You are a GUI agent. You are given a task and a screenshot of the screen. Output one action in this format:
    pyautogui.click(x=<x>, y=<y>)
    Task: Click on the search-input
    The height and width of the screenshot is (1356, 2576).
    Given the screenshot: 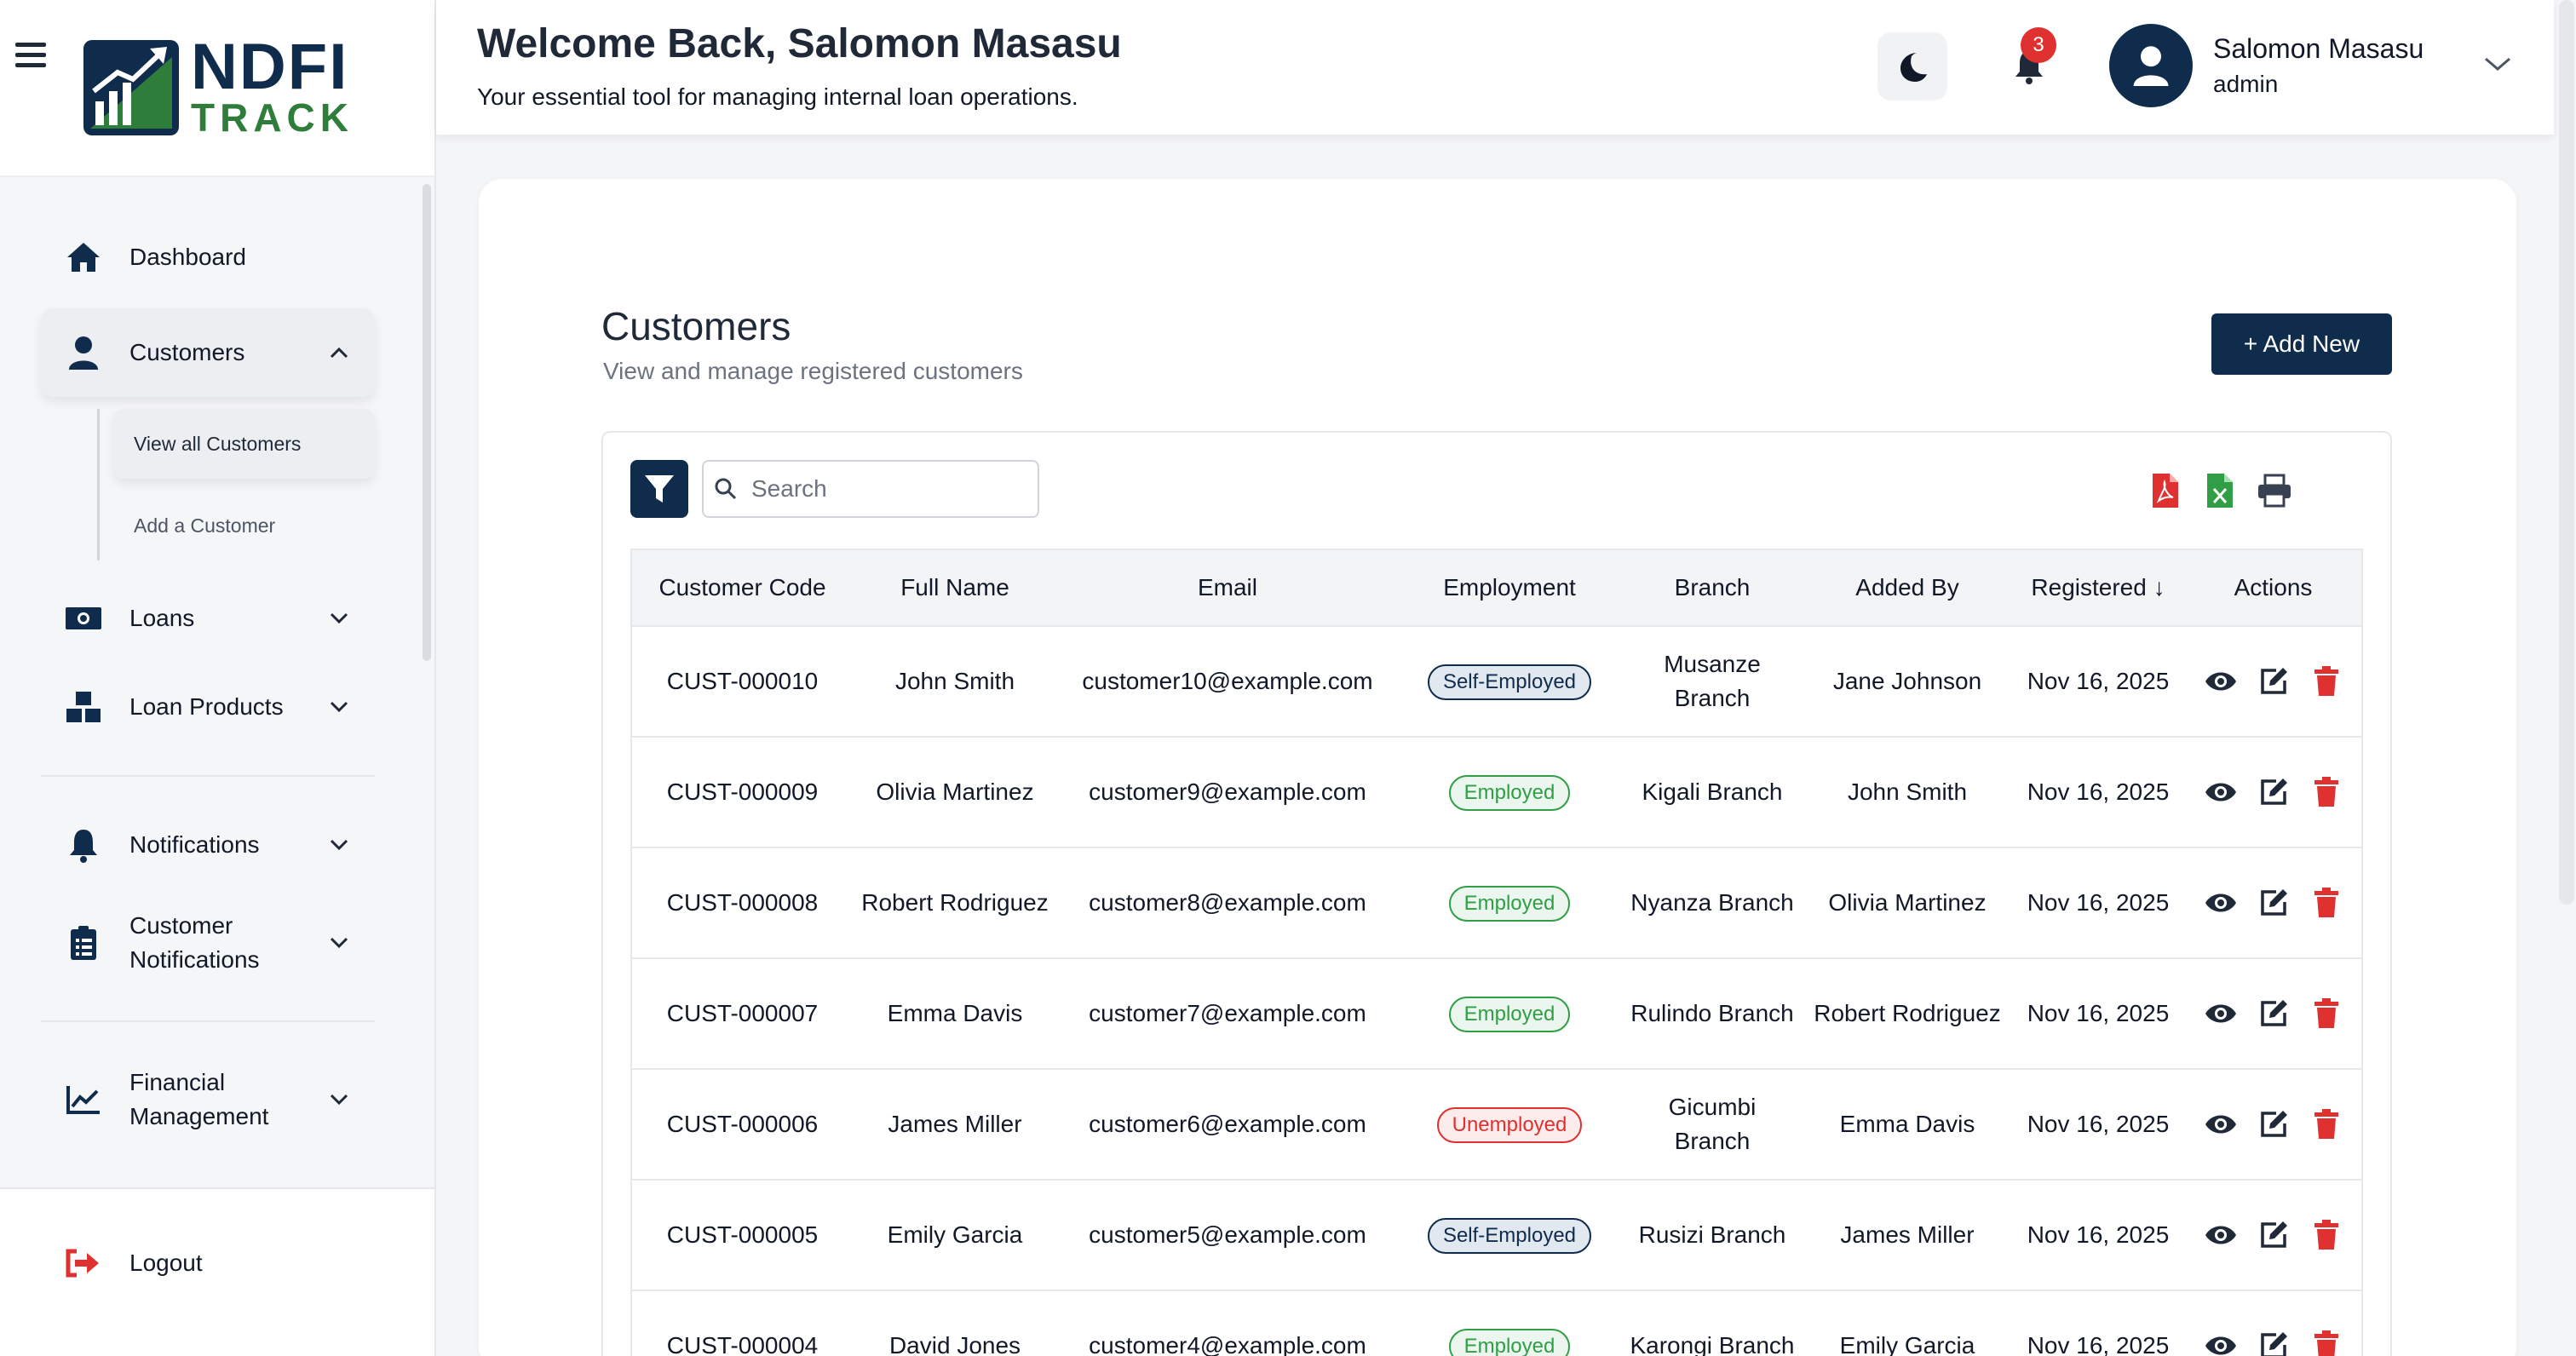 What is the action you would take?
    pyautogui.click(x=888, y=489)
    